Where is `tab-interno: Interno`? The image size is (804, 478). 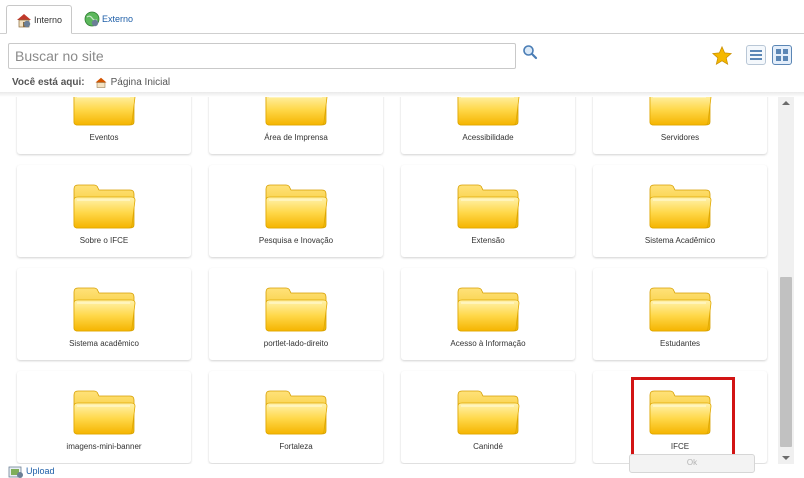
tab-interno: Interno is located at coordinates (39, 19).